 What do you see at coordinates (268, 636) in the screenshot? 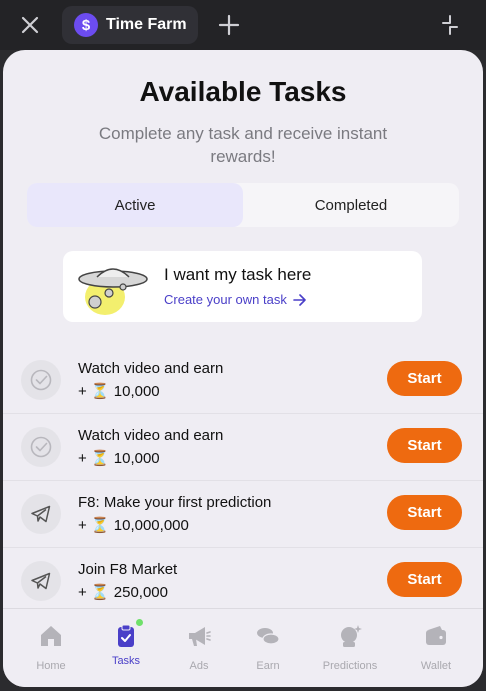
I see `coins-icon` at bounding box center [268, 636].